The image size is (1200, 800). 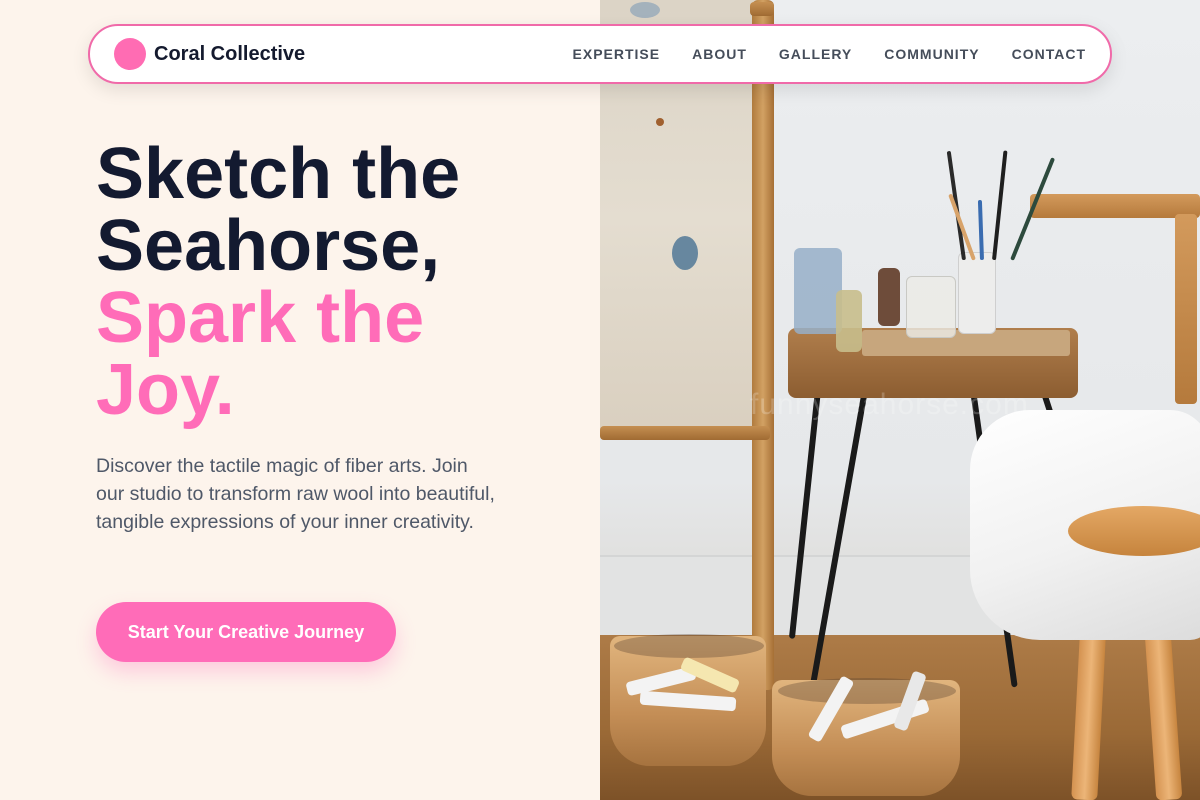 What do you see at coordinates (260, 318) in the screenshot?
I see `hero-title-accent-line: Spark the` at bounding box center [260, 318].